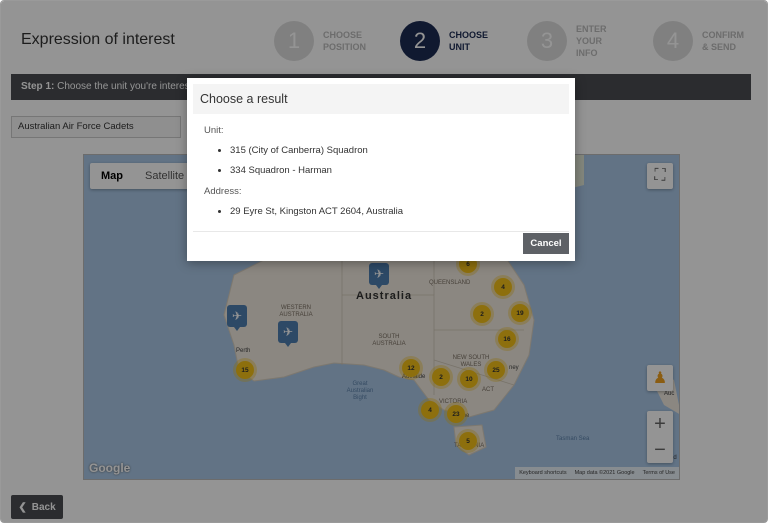  I want to click on dialog-title: Choose a result, so click(381, 99).